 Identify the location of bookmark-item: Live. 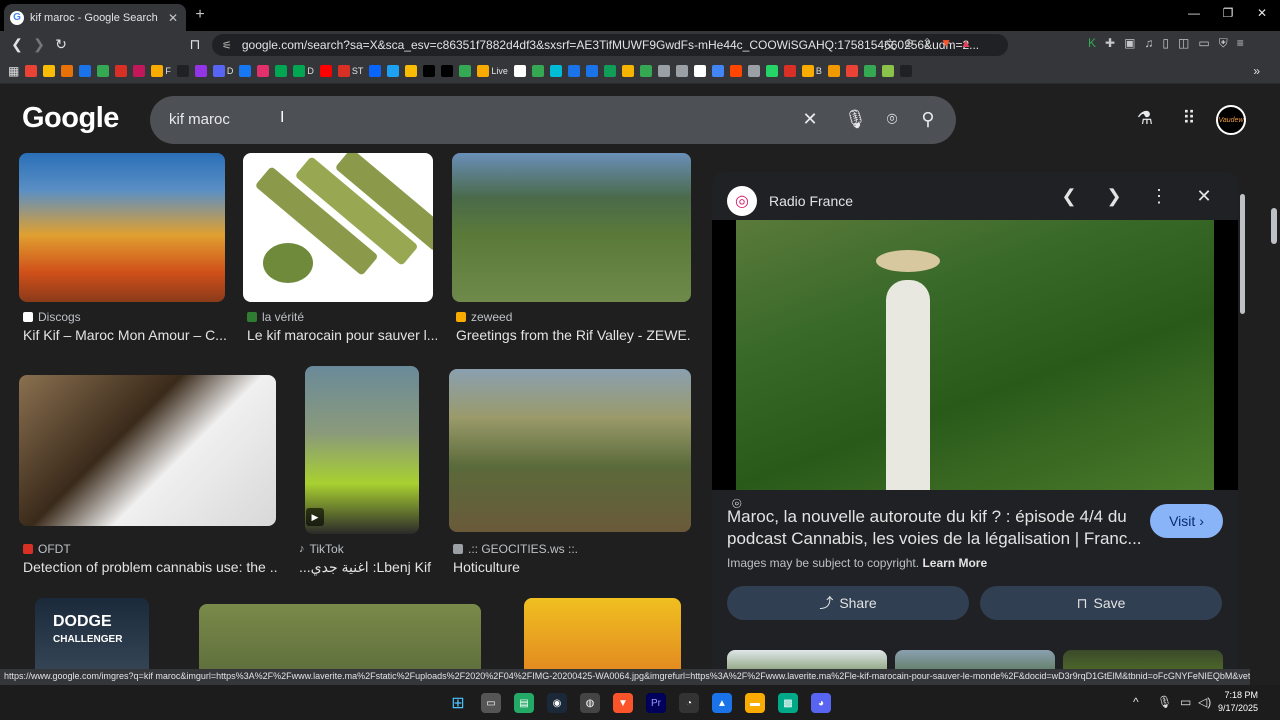
(492, 71).